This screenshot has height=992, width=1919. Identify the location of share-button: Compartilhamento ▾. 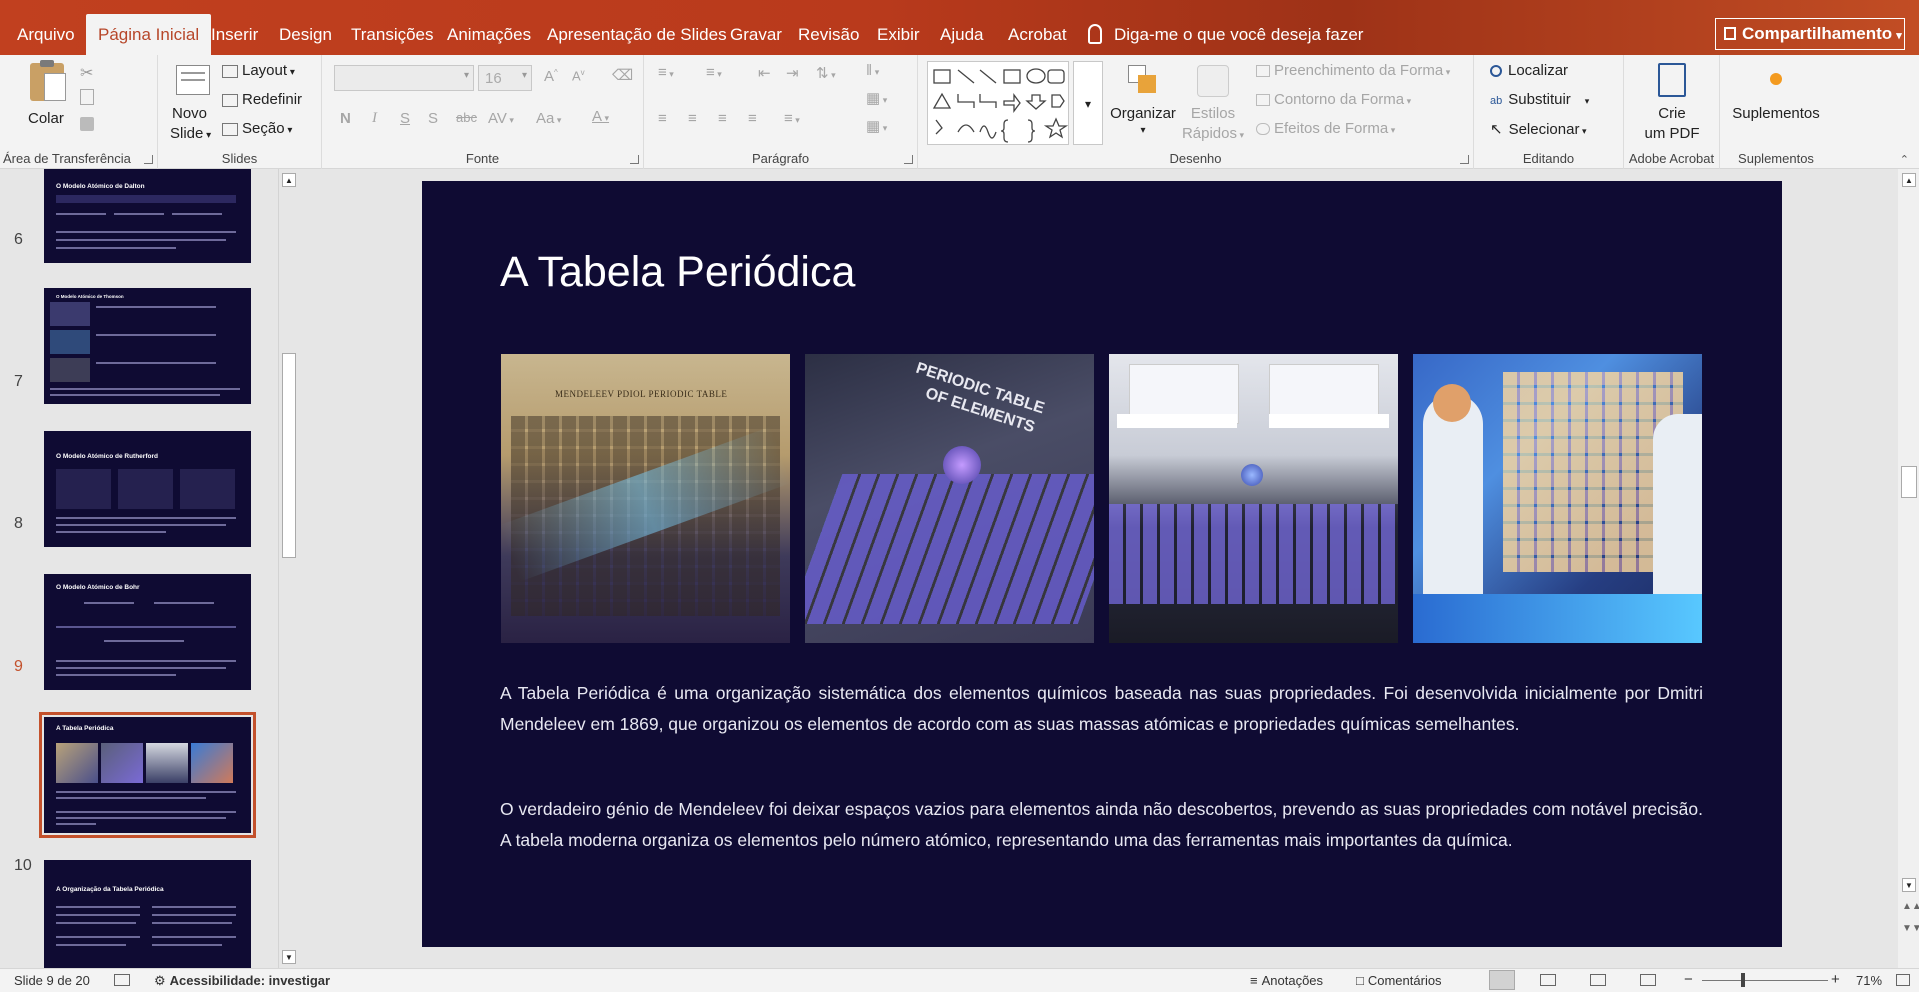
(1810, 34).